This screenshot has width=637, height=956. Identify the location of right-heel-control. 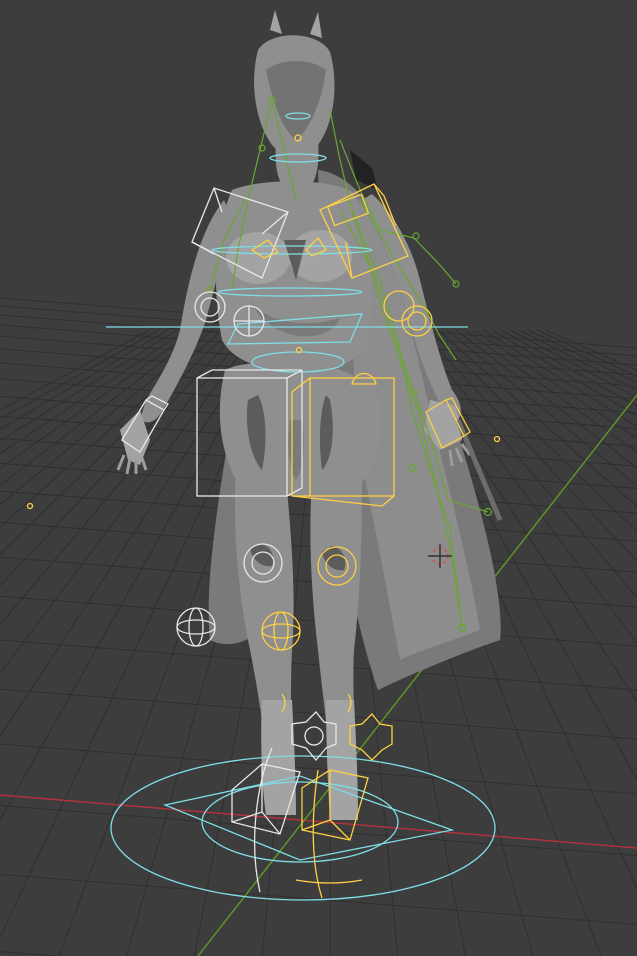
(329, 881).